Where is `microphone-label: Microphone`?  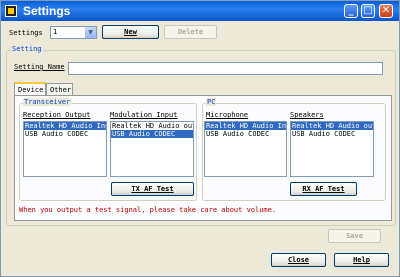
microphone-label: Microphone is located at coordinates (227, 115).